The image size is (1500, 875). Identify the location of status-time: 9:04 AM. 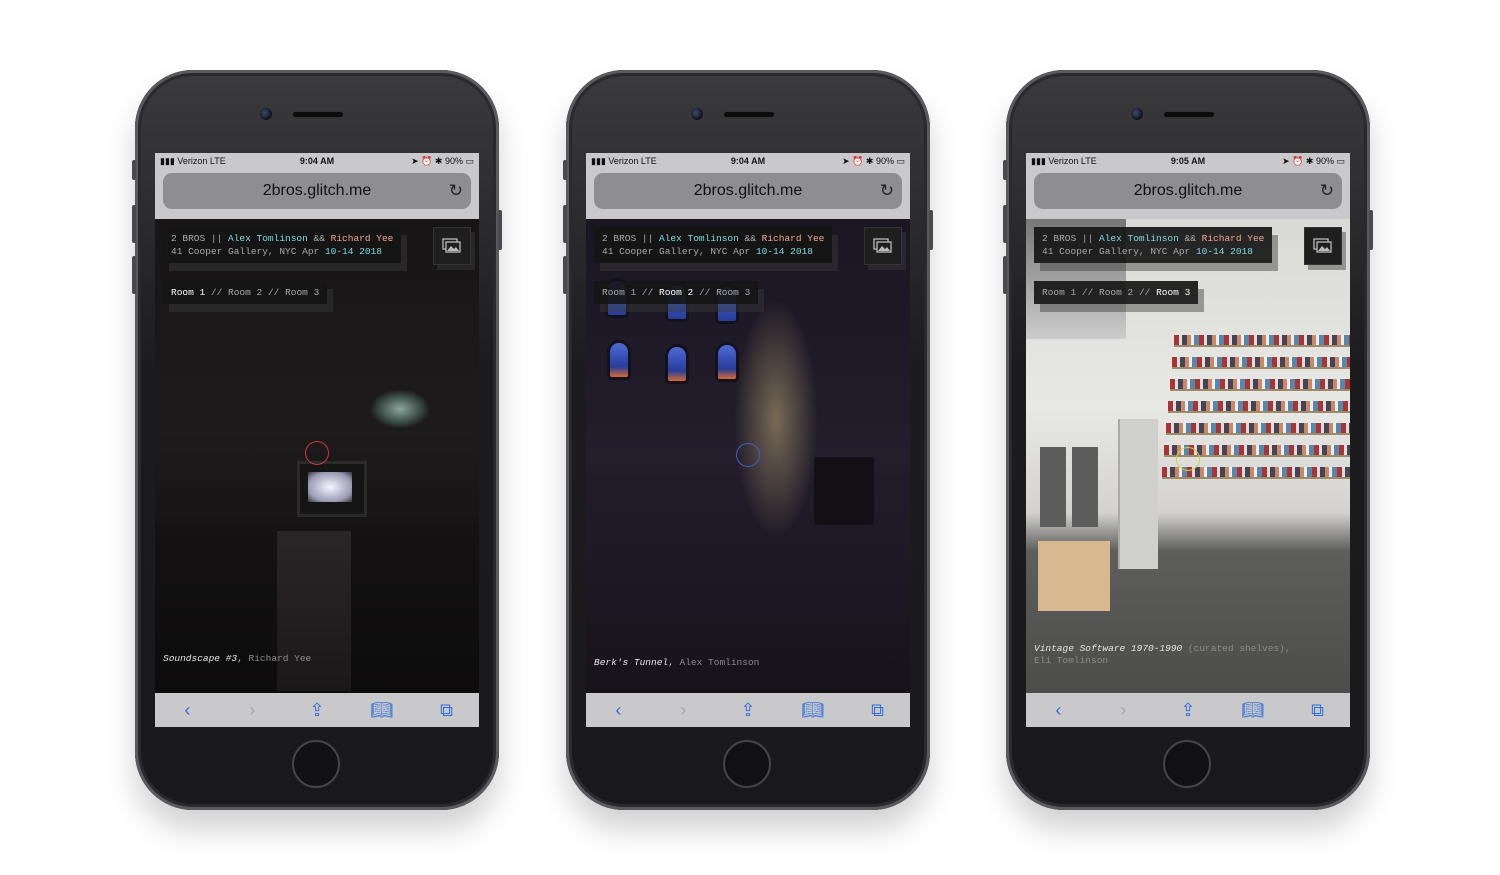
(748, 161).